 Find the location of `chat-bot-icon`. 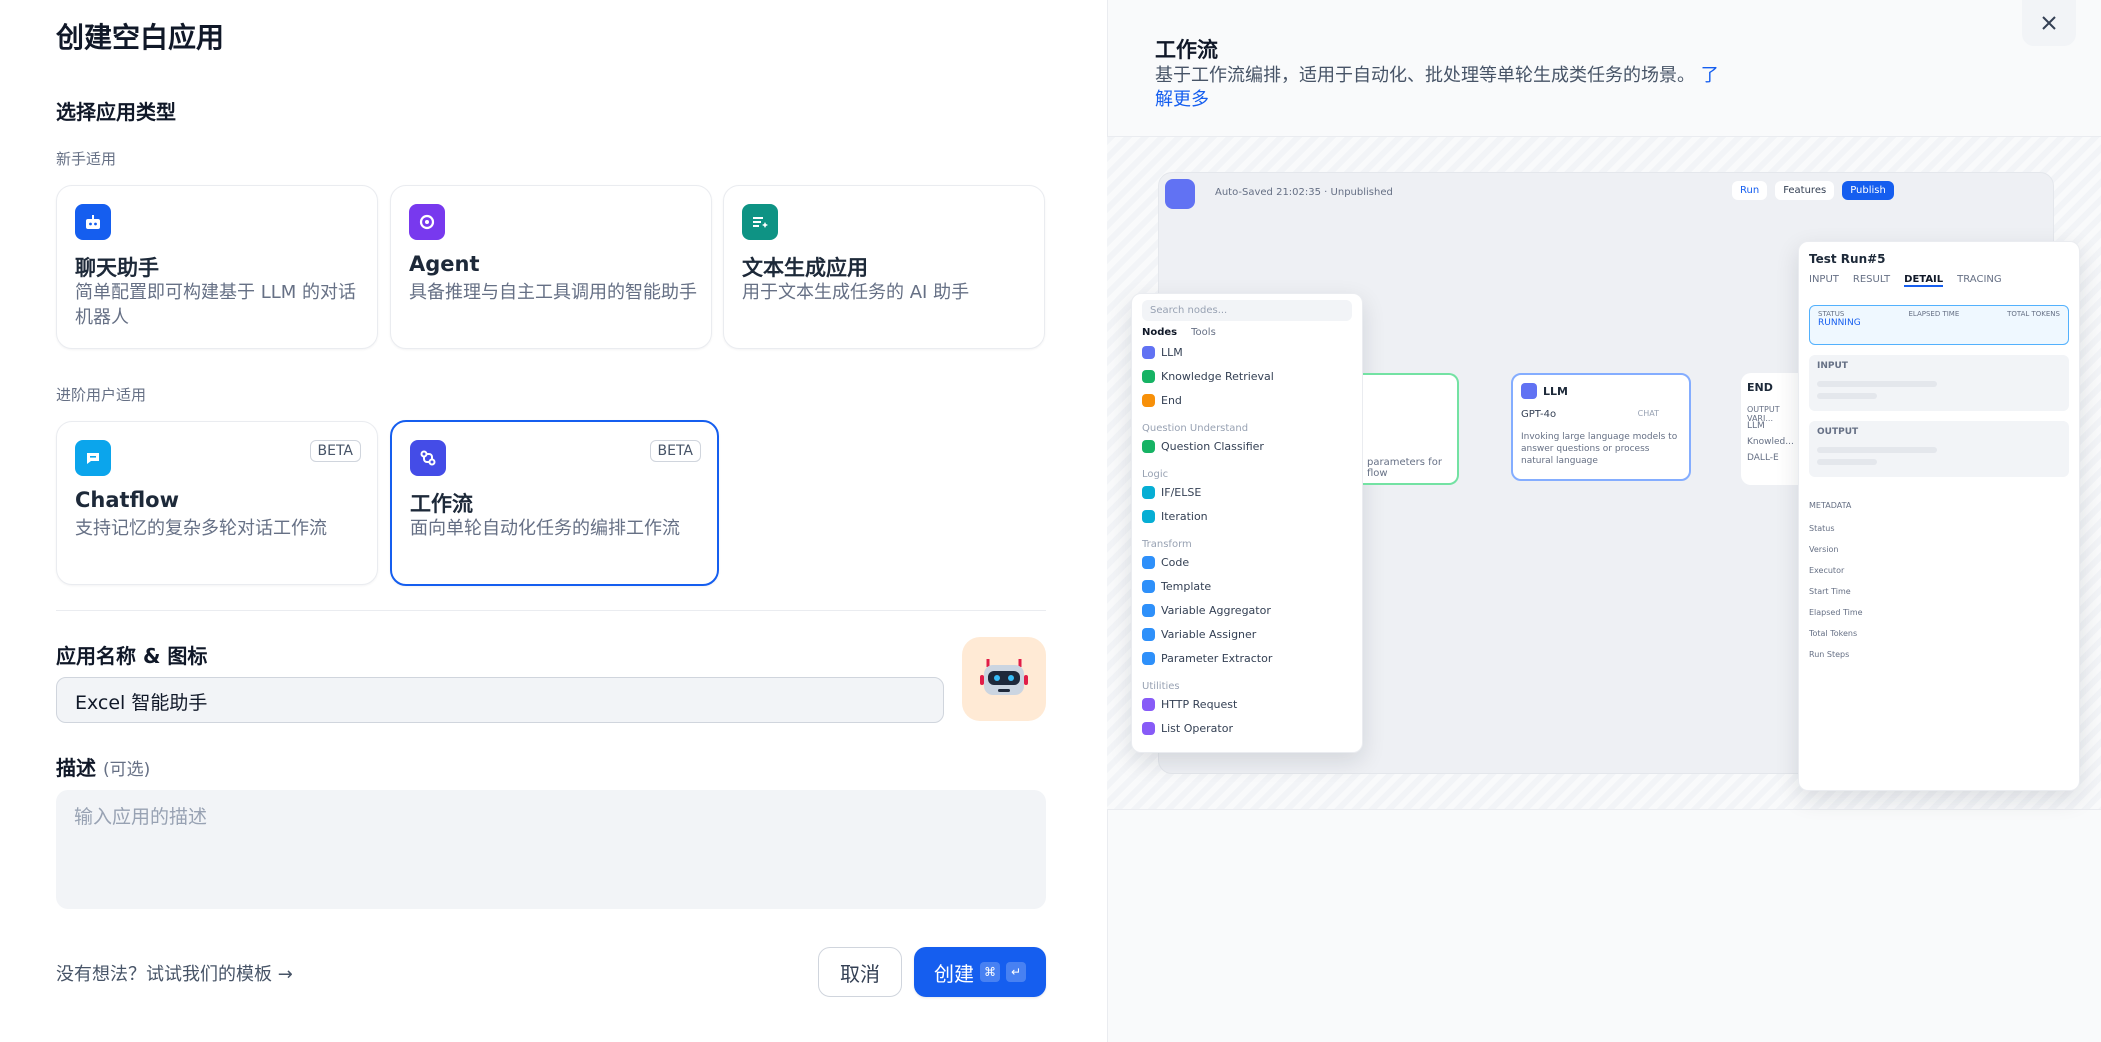

chat-bot-icon is located at coordinates (93, 222).